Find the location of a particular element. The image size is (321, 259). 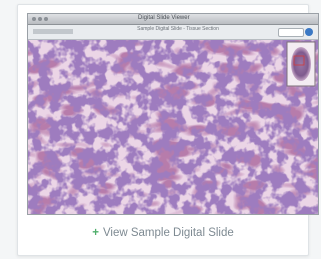

viewer-toolbar: Sample Digital Slide - Tissue Section is located at coordinates (173, 32).